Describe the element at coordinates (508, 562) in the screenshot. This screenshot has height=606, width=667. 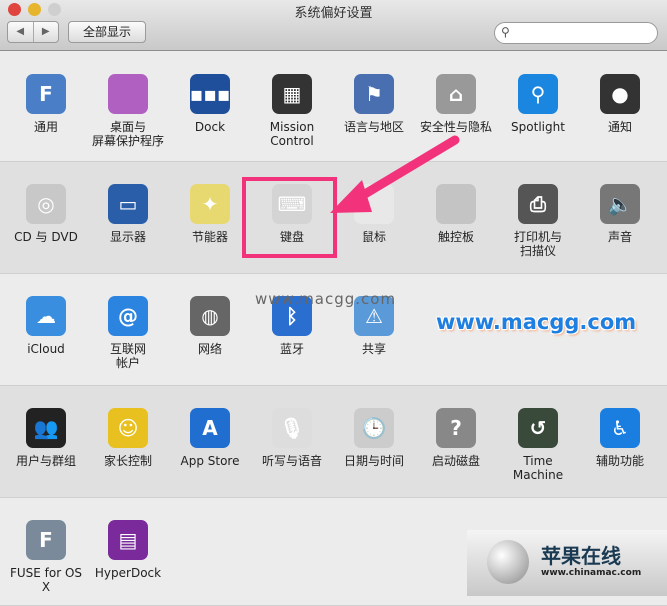
I see `apple-logo-icon` at that location.